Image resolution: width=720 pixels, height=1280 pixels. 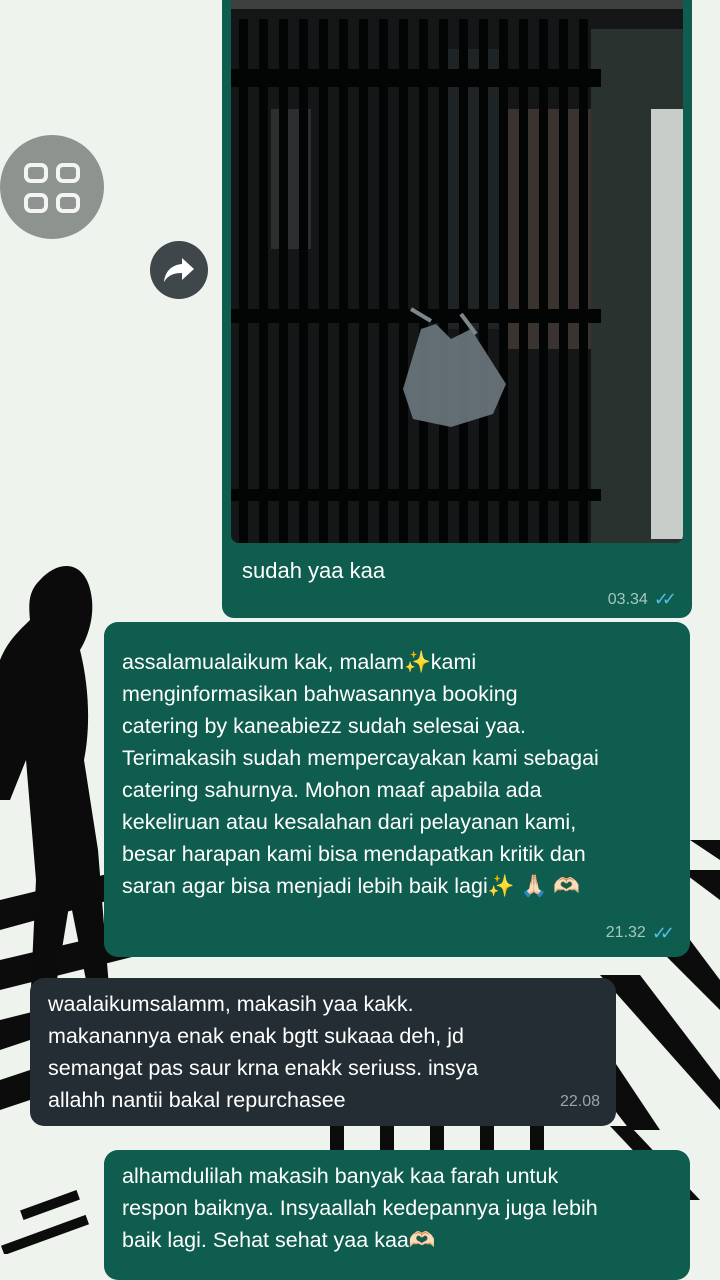 I want to click on message-line: baik lagi. Sehat sehat yaa kaa🫶🏻, so click(x=279, y=1240).